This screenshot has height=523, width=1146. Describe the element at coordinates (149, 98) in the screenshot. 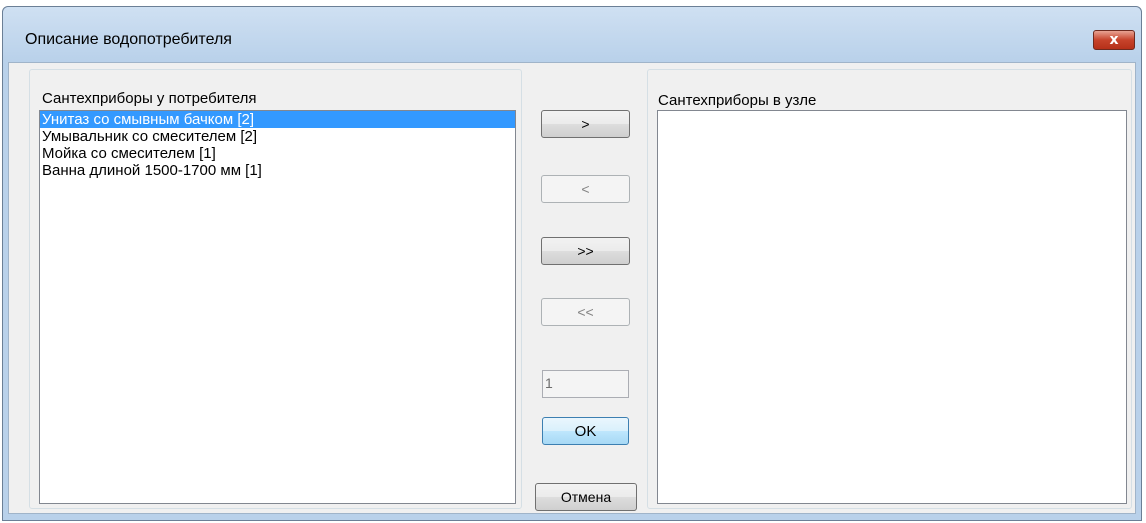

I see `consumer-fixtures-label: Сантехприборы у потребителя` at that location.